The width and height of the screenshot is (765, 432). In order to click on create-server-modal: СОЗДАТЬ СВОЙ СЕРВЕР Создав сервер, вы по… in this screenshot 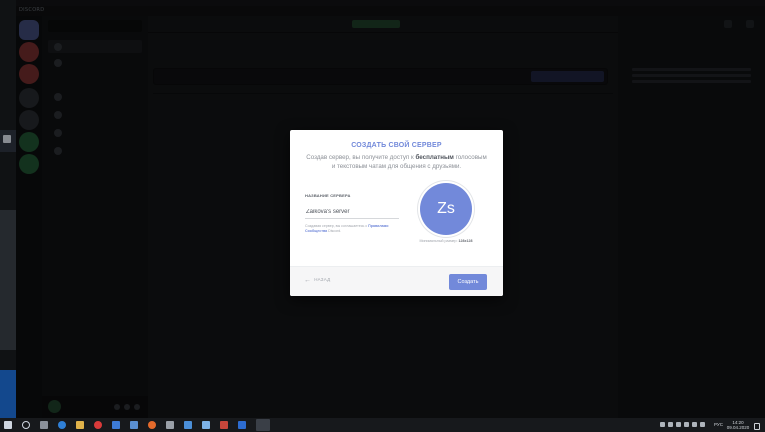, I will do `click(396, 213)`.